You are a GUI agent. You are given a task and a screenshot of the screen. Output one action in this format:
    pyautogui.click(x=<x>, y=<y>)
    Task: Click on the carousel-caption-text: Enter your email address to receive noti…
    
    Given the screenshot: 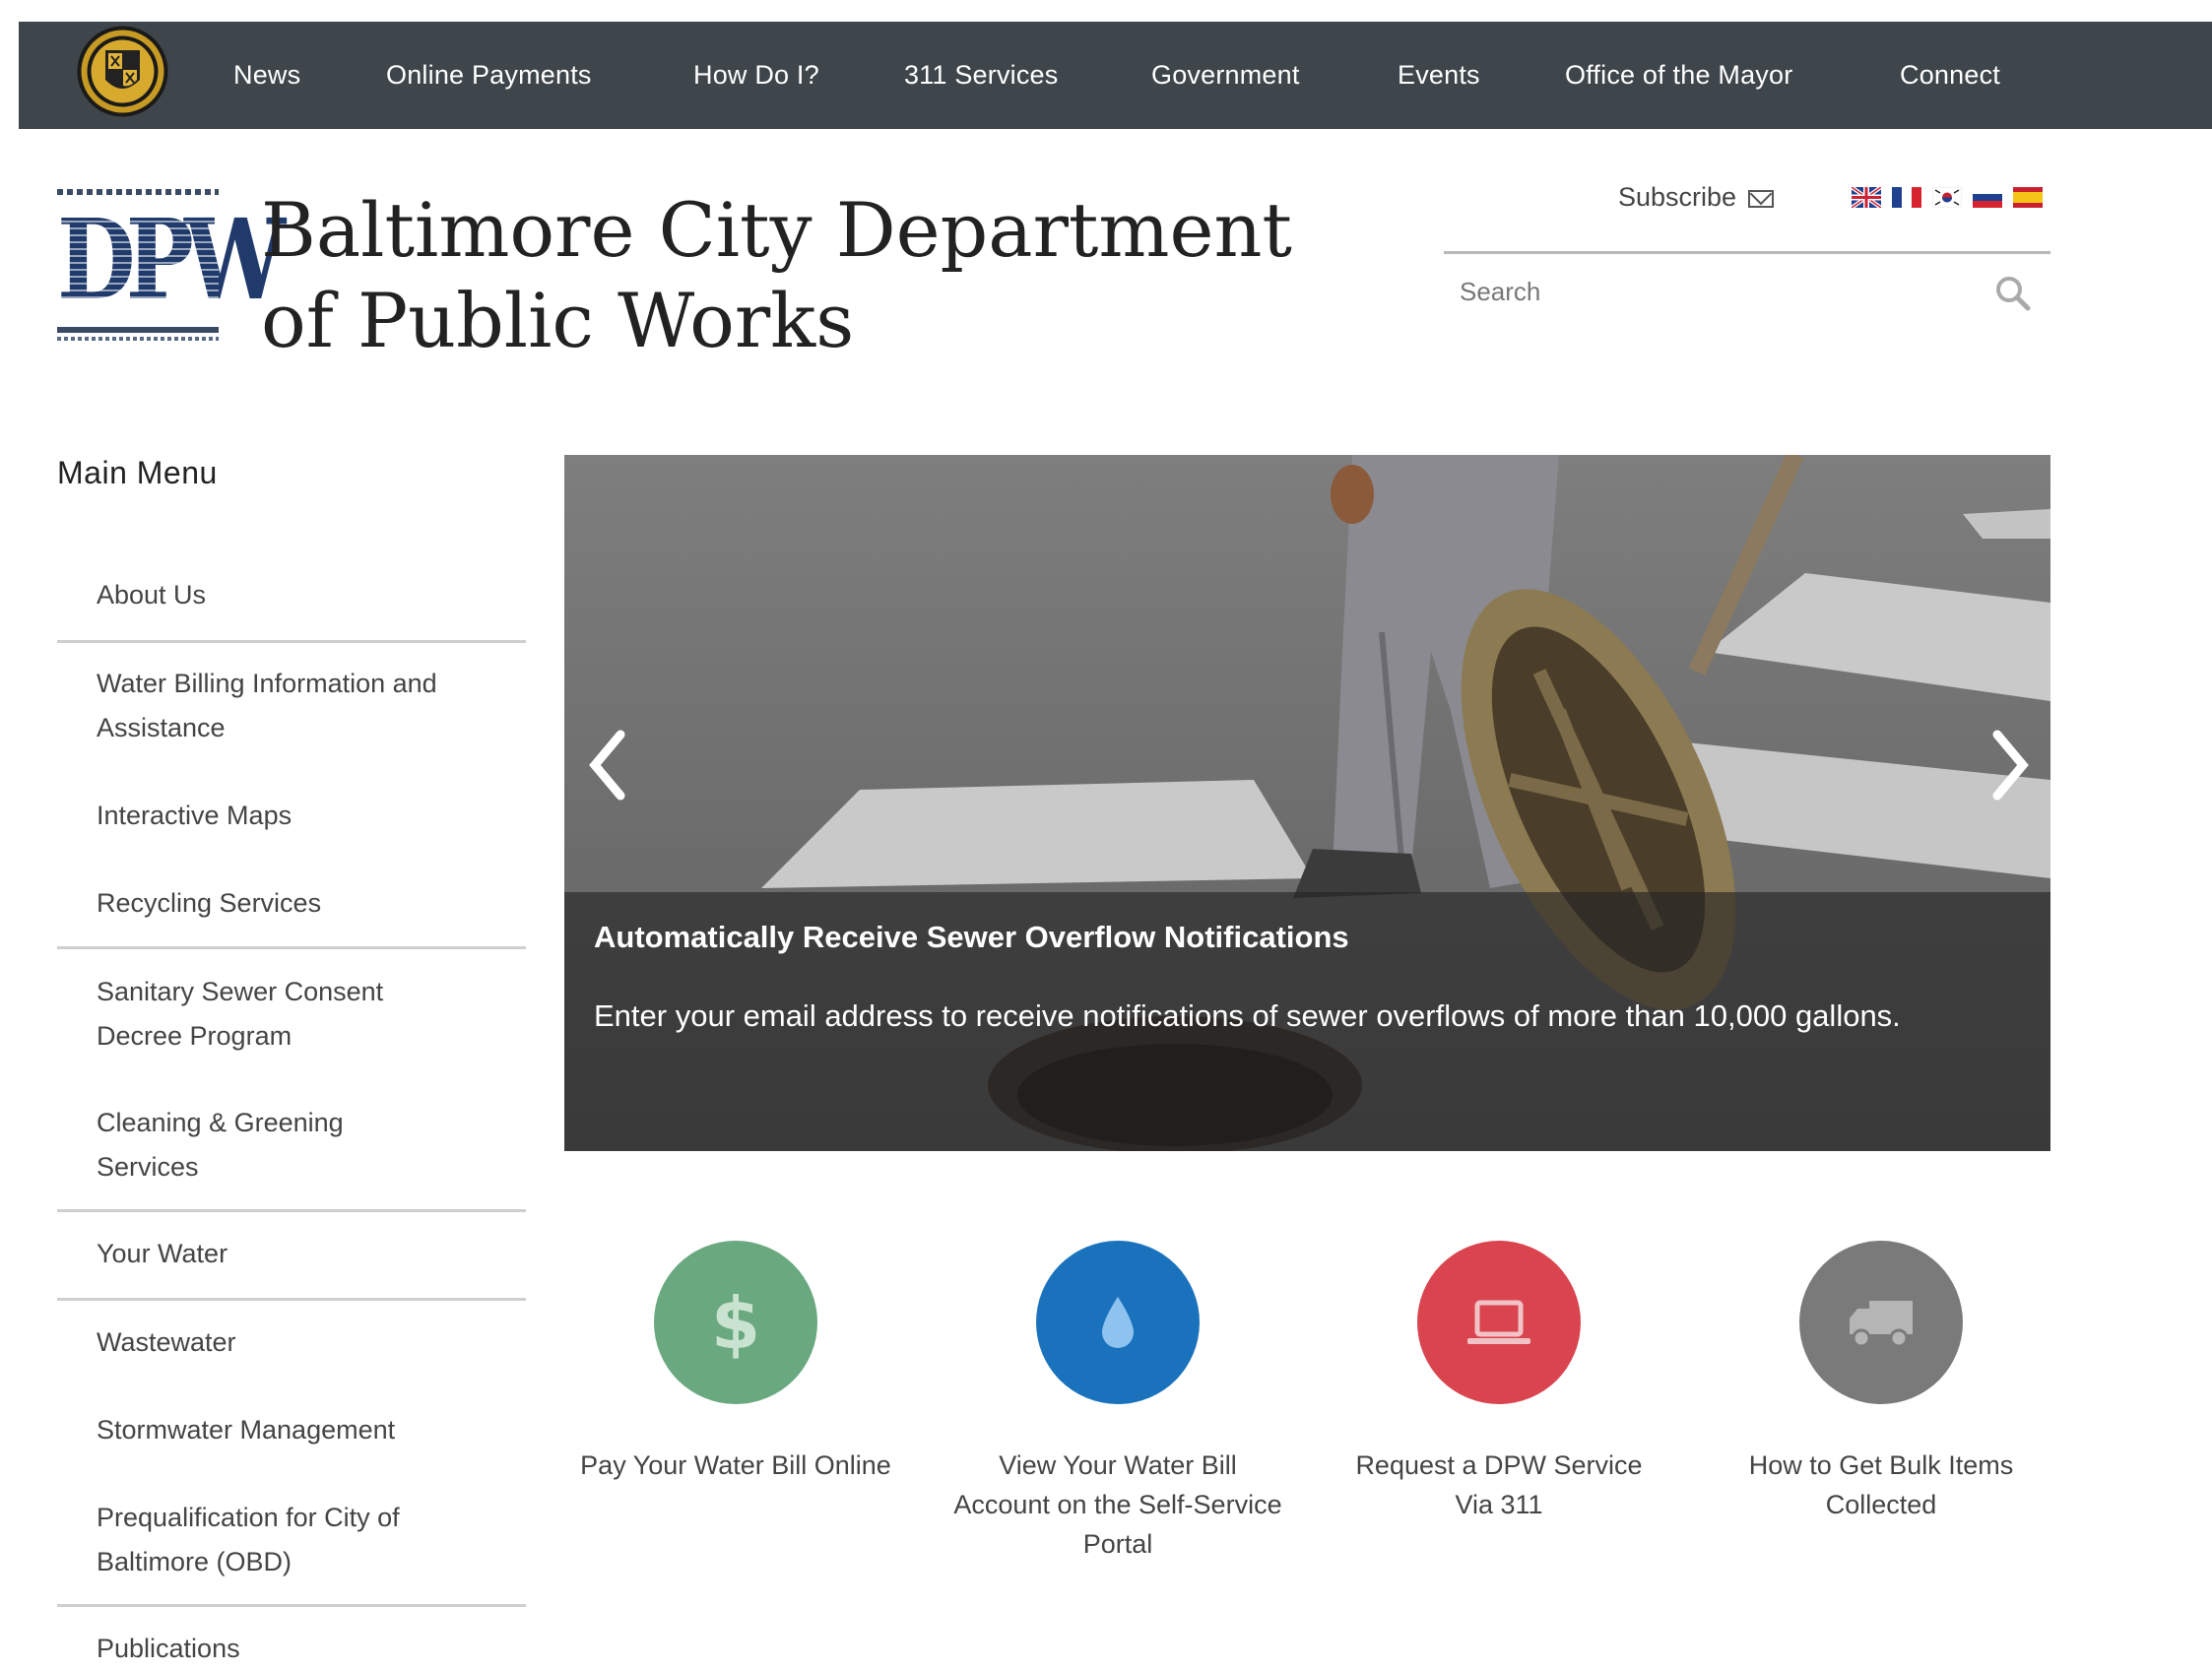 What is the action you would take?
    pyautogui.click(x=1247, y=1015)
    